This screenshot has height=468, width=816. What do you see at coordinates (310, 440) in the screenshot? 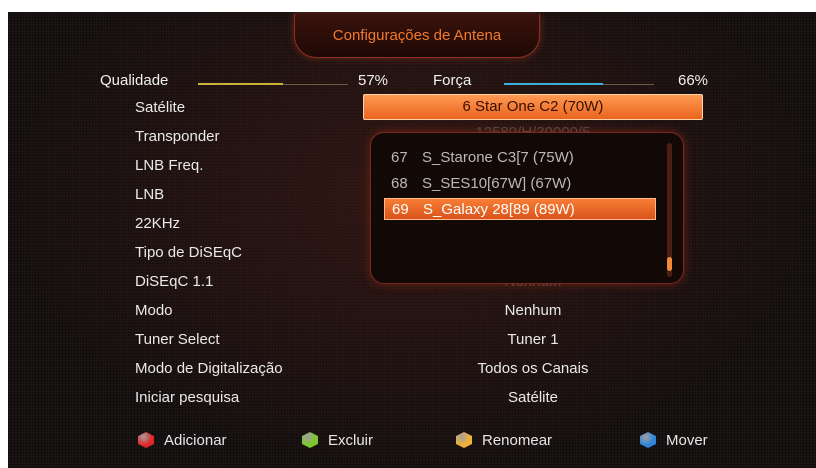
I see `green-key-icon` at bounding box center [310, 440].